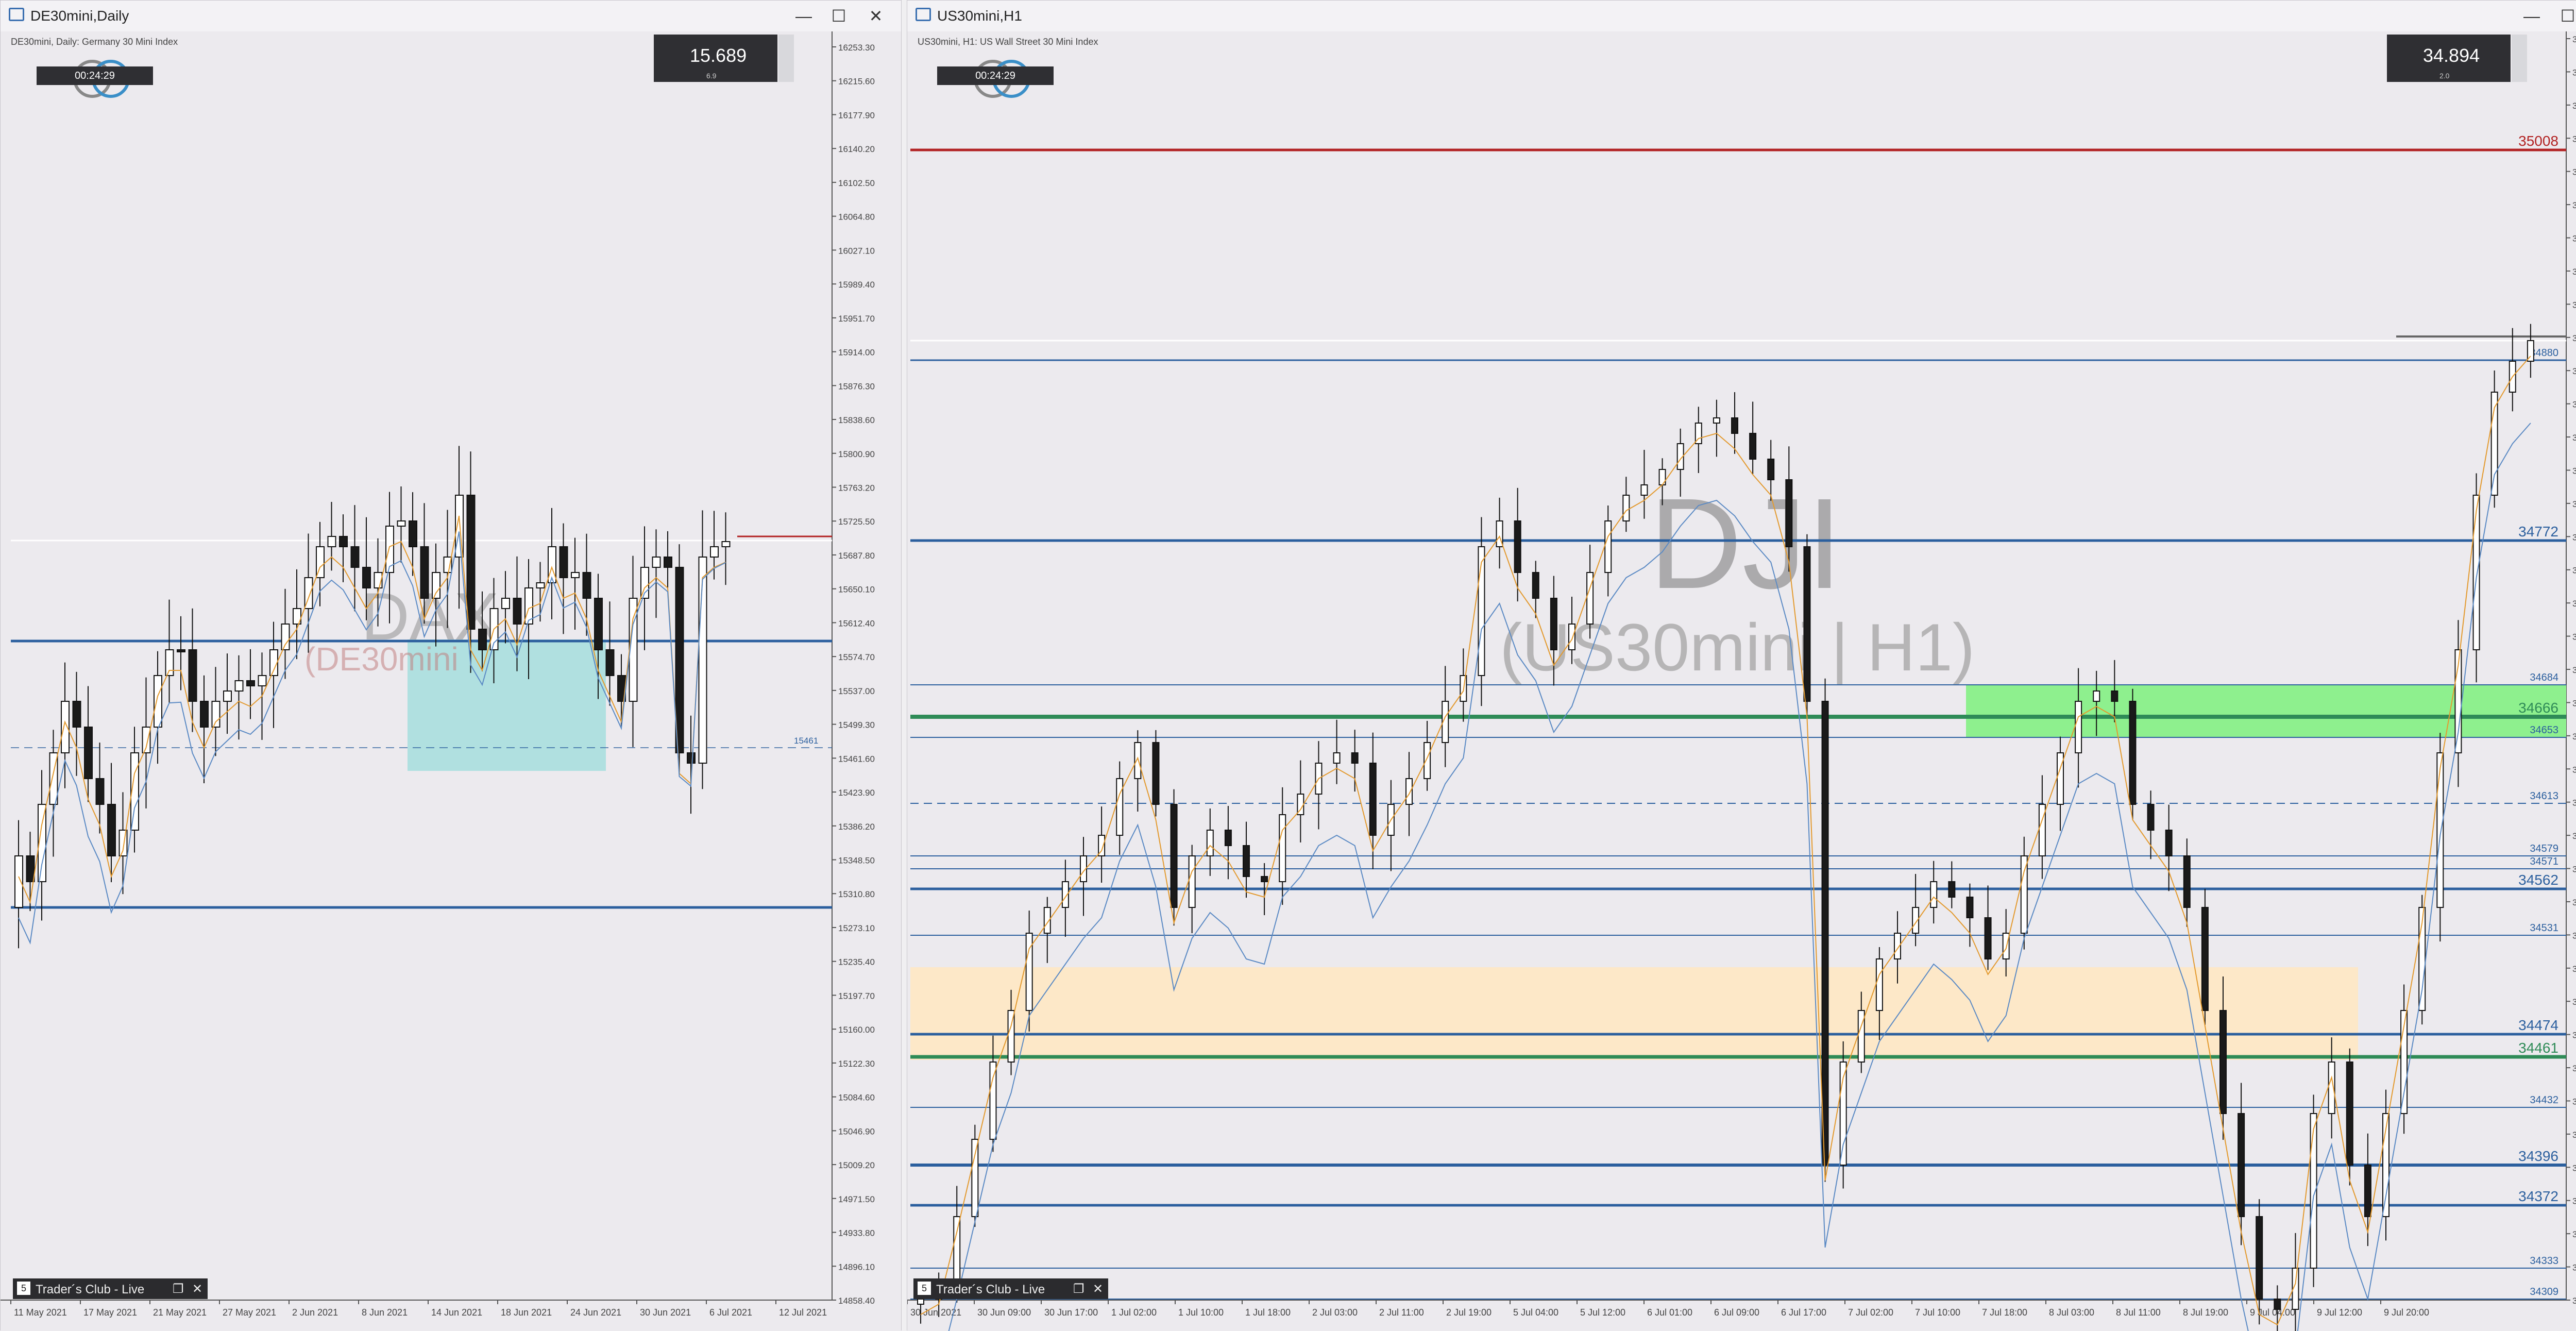 Image resolution: width=2576 pixels, height=1331 pixels. Describe the element at coordinates (1736, 1312) in the screenshot. I see `x-tick-label: 6 Jul 09:00` at that location.